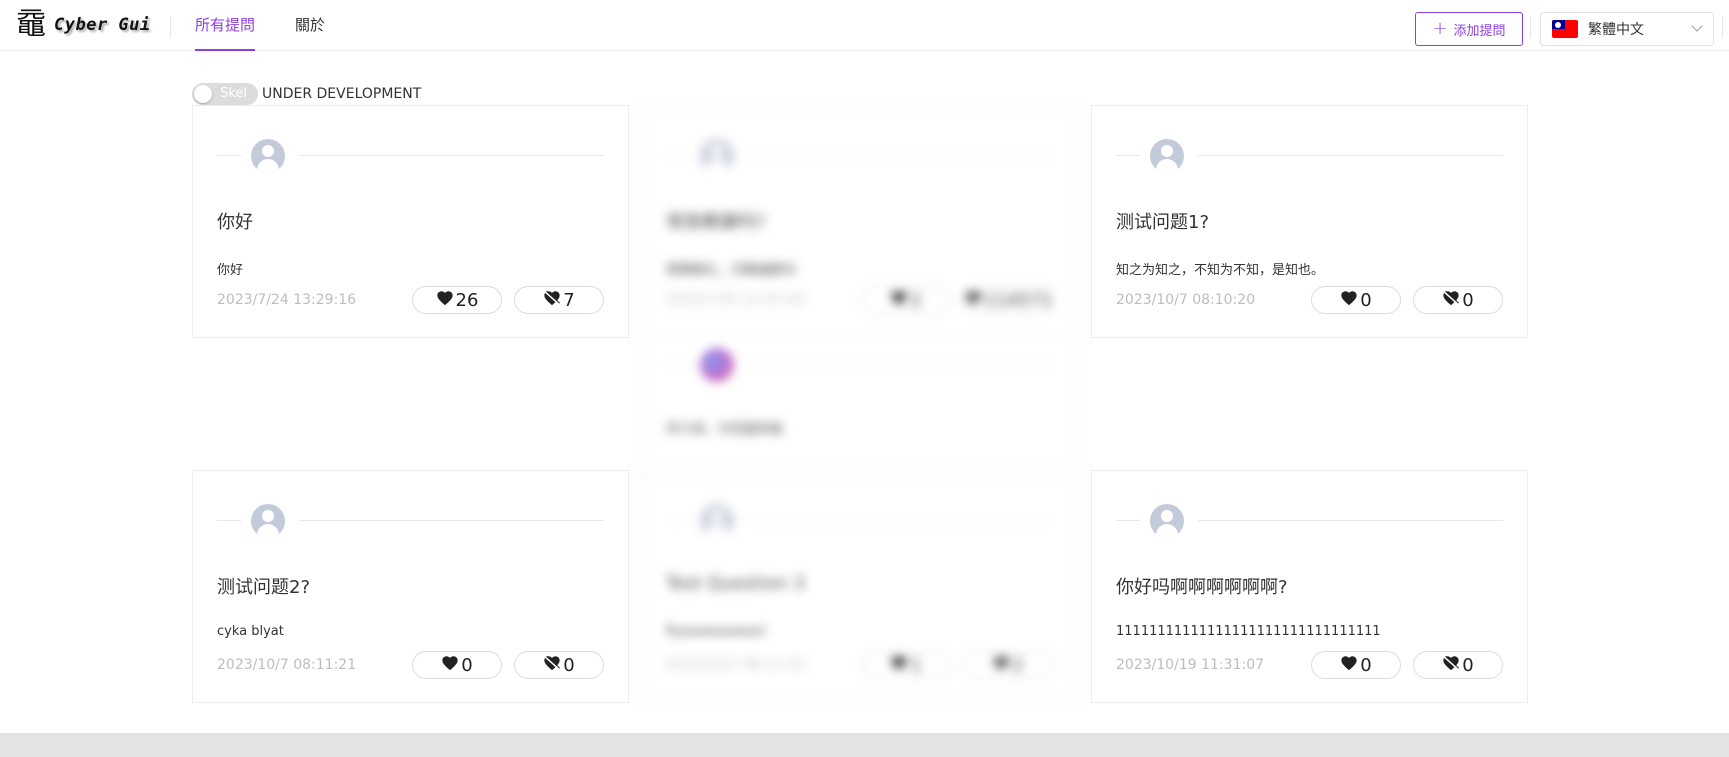  Describe the element at coordinates (1220, 270) in the screenshot. I see `question-body: 知之为知之，不知为不知，是知也。` at that location.